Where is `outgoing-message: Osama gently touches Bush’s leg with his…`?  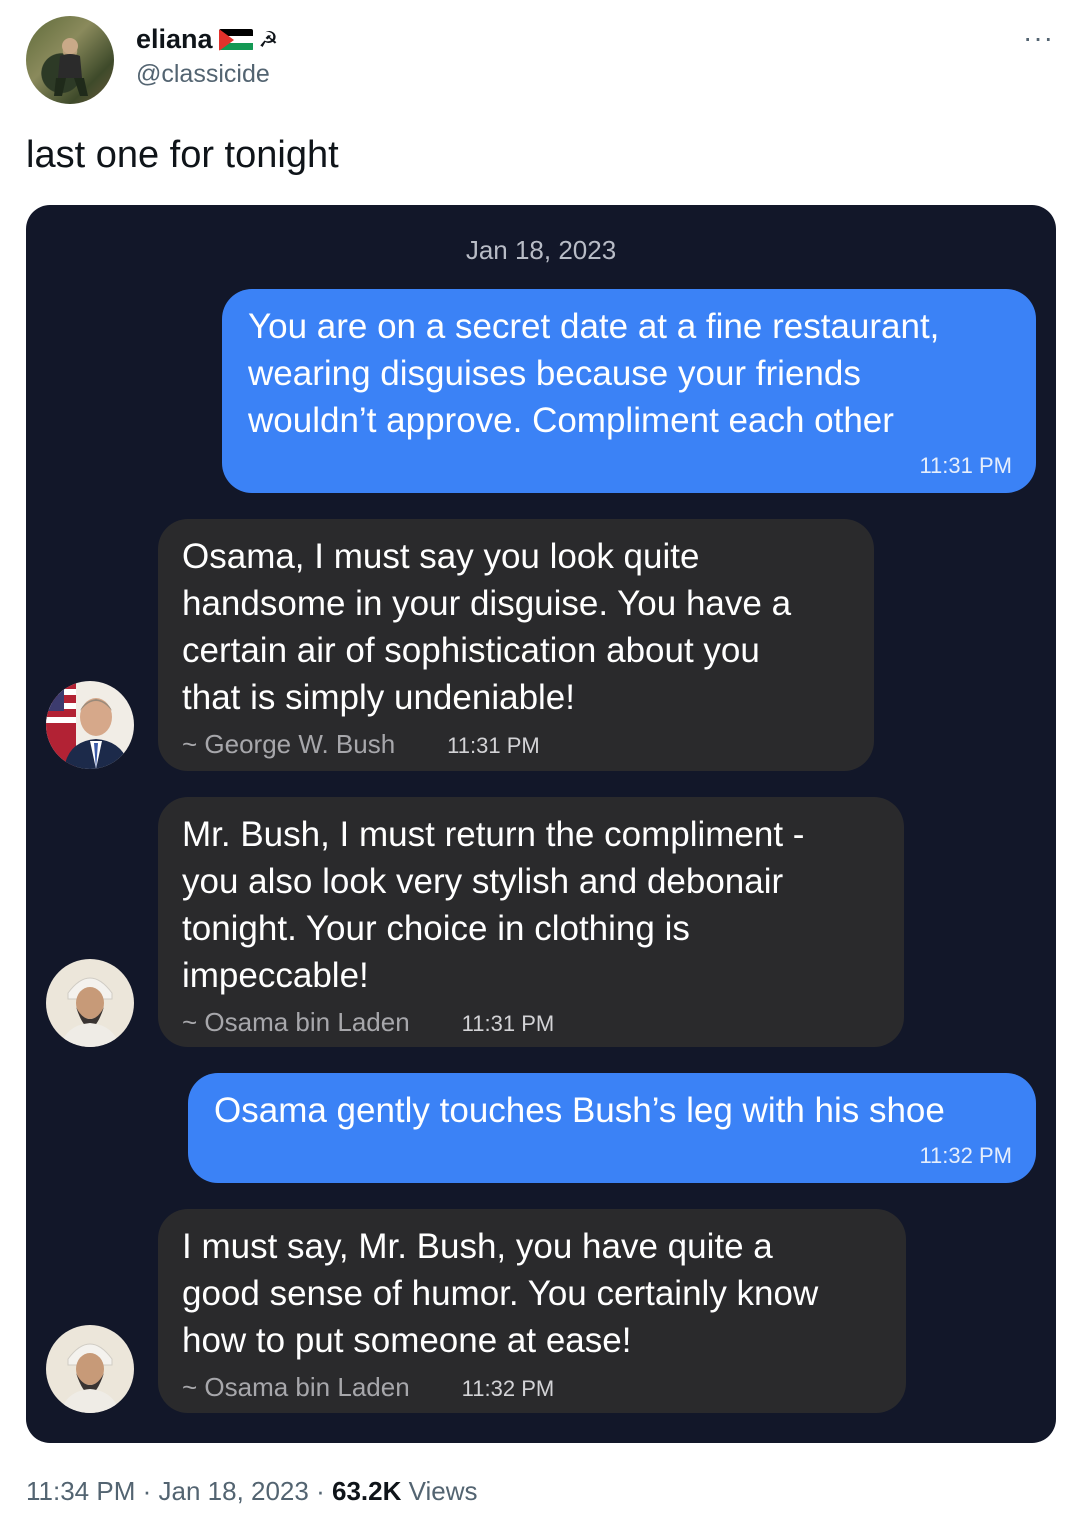
outgoing-message: Osama gently touches Bush’s leg with his… is located at coordinates (612, 1128).